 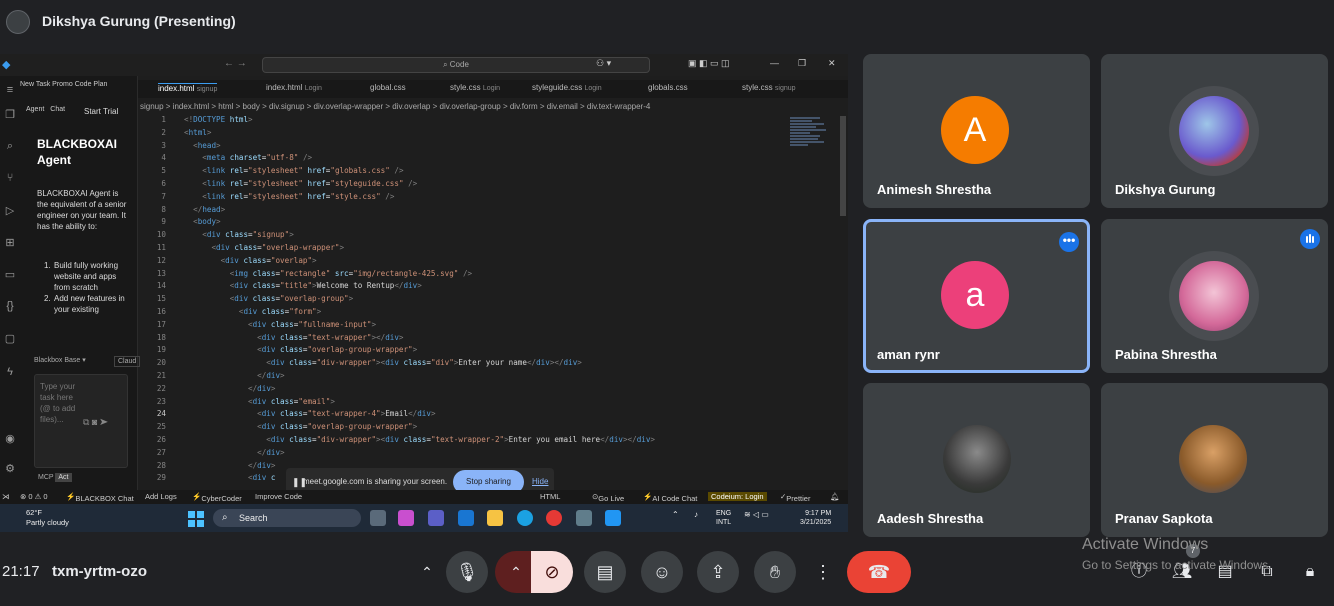 I want to click on activity-bar: ≡ ❐ ⌕ ⑂ ▷ ⊞ ▭ {} ▢ ϟ ◉ ⚙, so click(x=10, y=283).